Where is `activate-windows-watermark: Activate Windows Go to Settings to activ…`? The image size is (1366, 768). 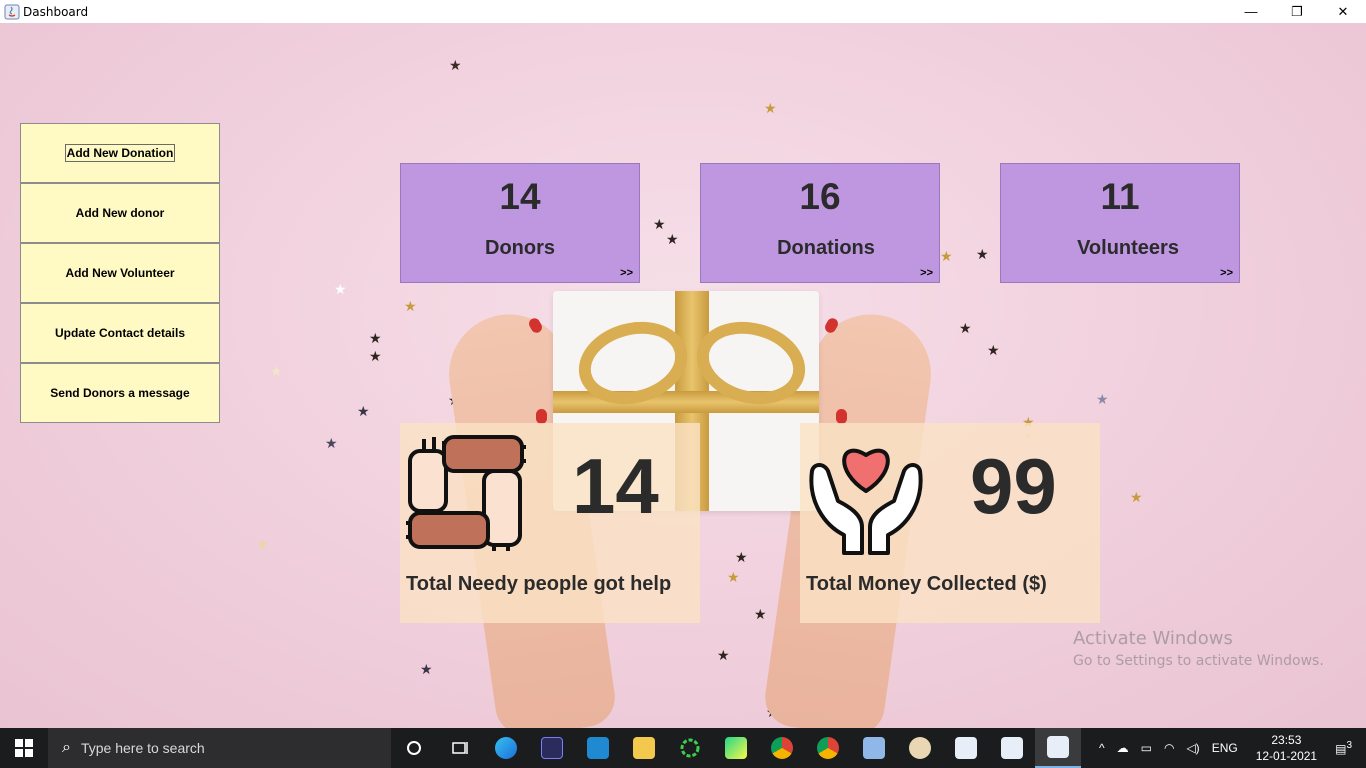 activate-windows-watermark: Activate Windows Go to Settings to activ… is located at coordinates (1198, 648).